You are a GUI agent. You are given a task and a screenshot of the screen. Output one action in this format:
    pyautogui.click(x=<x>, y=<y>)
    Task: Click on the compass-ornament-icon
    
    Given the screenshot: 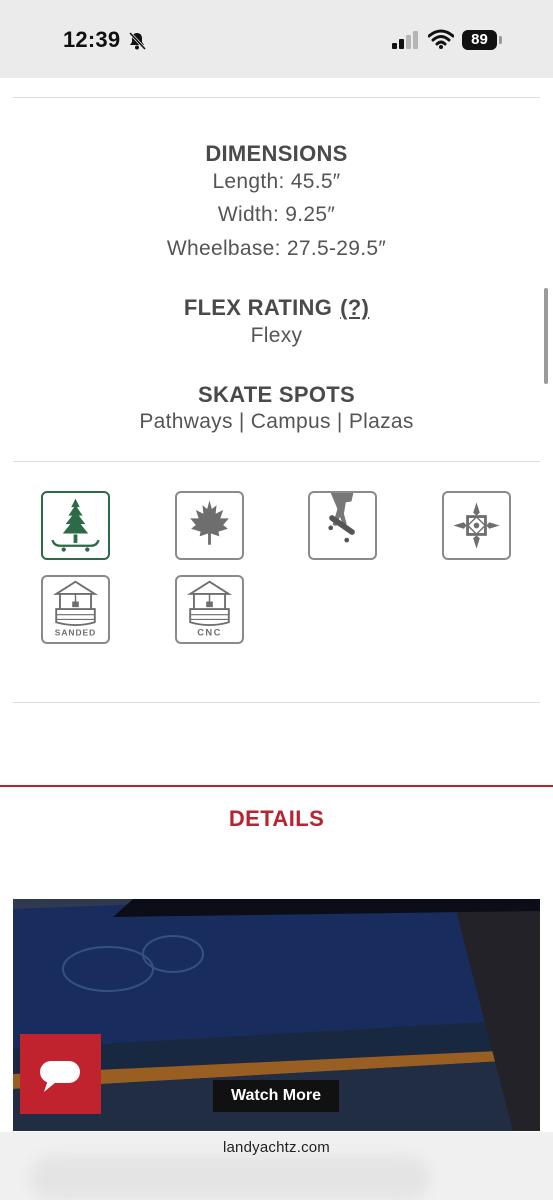 What is the action you would take?
    pyautogui.click(x=476, y=525)
    